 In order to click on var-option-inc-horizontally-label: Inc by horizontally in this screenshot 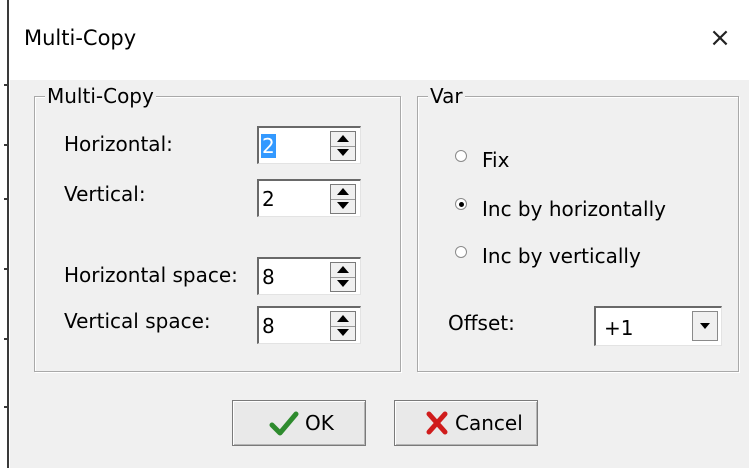, I will do `click(574, 209)`.